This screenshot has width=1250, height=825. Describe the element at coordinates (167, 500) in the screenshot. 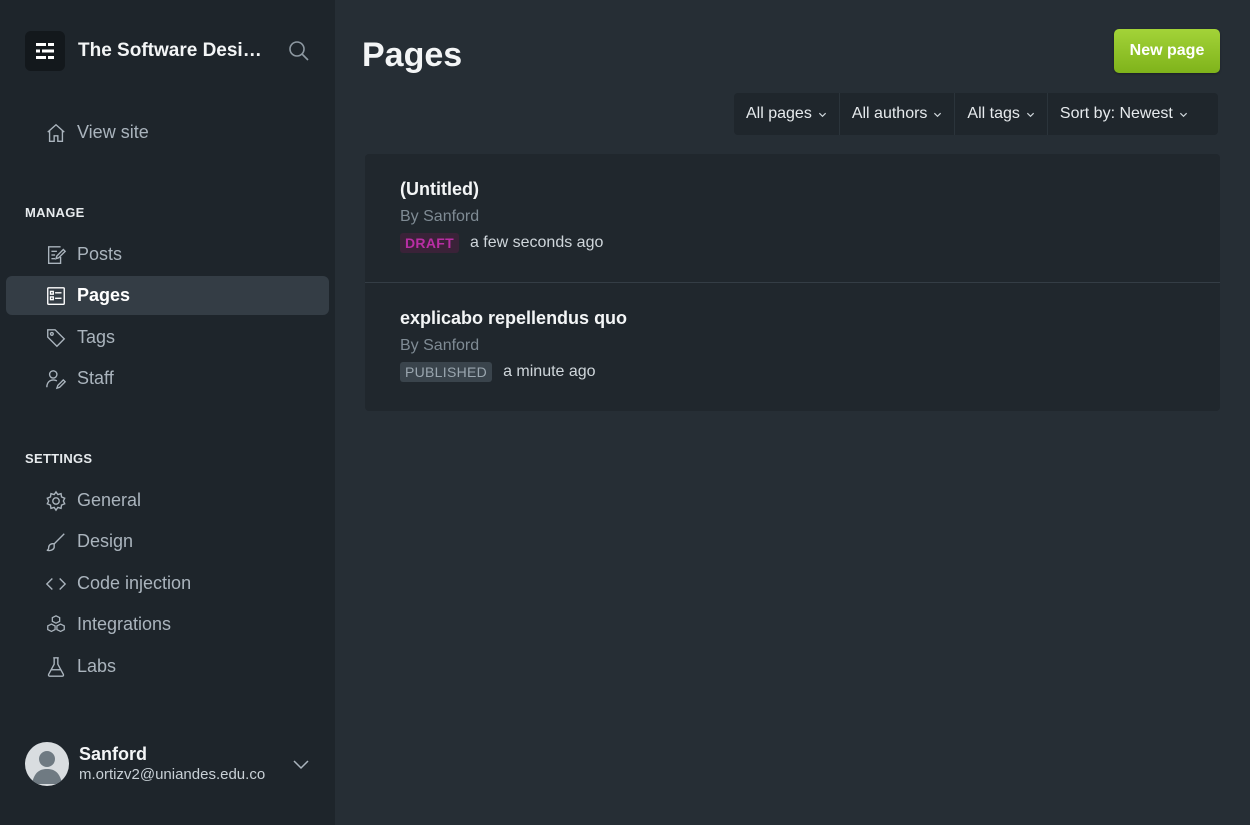

I see `sidebar-item-general: General` at that location.